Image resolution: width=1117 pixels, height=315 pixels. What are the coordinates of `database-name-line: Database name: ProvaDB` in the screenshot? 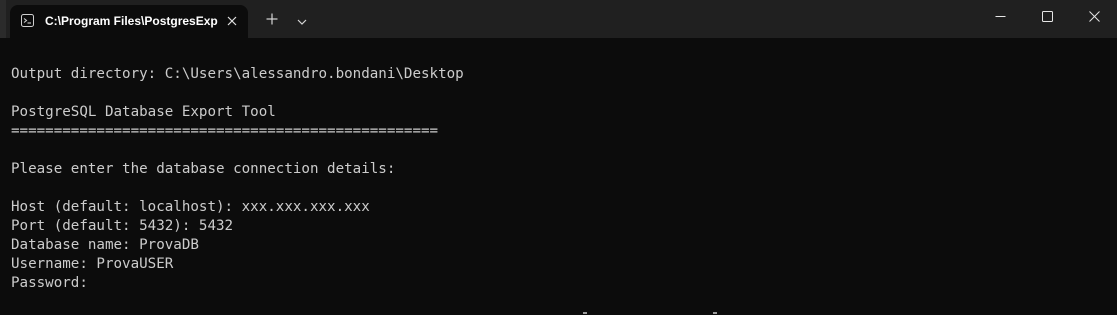 It's located at (105, 245).